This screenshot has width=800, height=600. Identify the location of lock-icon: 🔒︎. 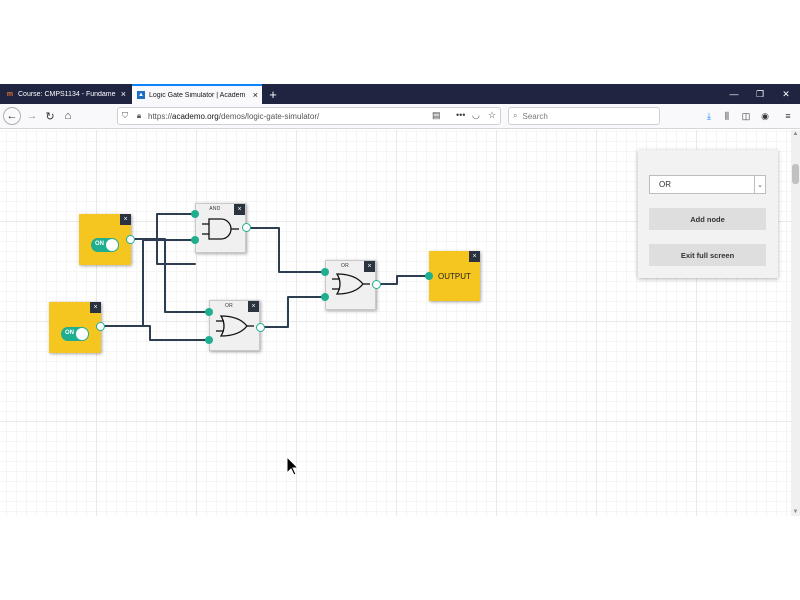
(139, 116).